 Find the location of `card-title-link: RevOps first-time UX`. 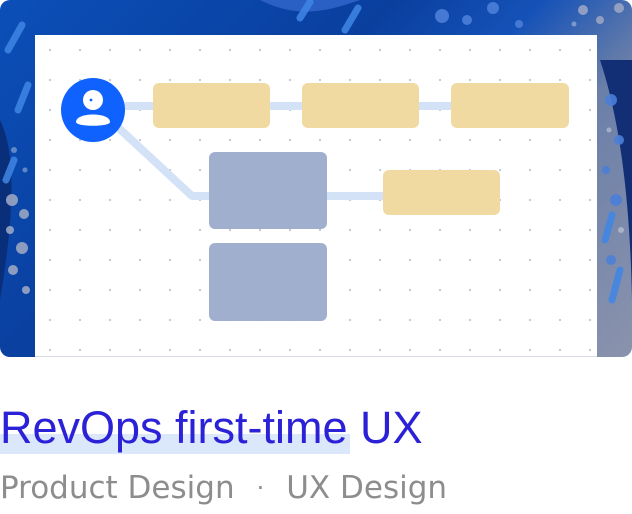

card-title-link: RevOps first-time UX is located at coordinates (211, 428).